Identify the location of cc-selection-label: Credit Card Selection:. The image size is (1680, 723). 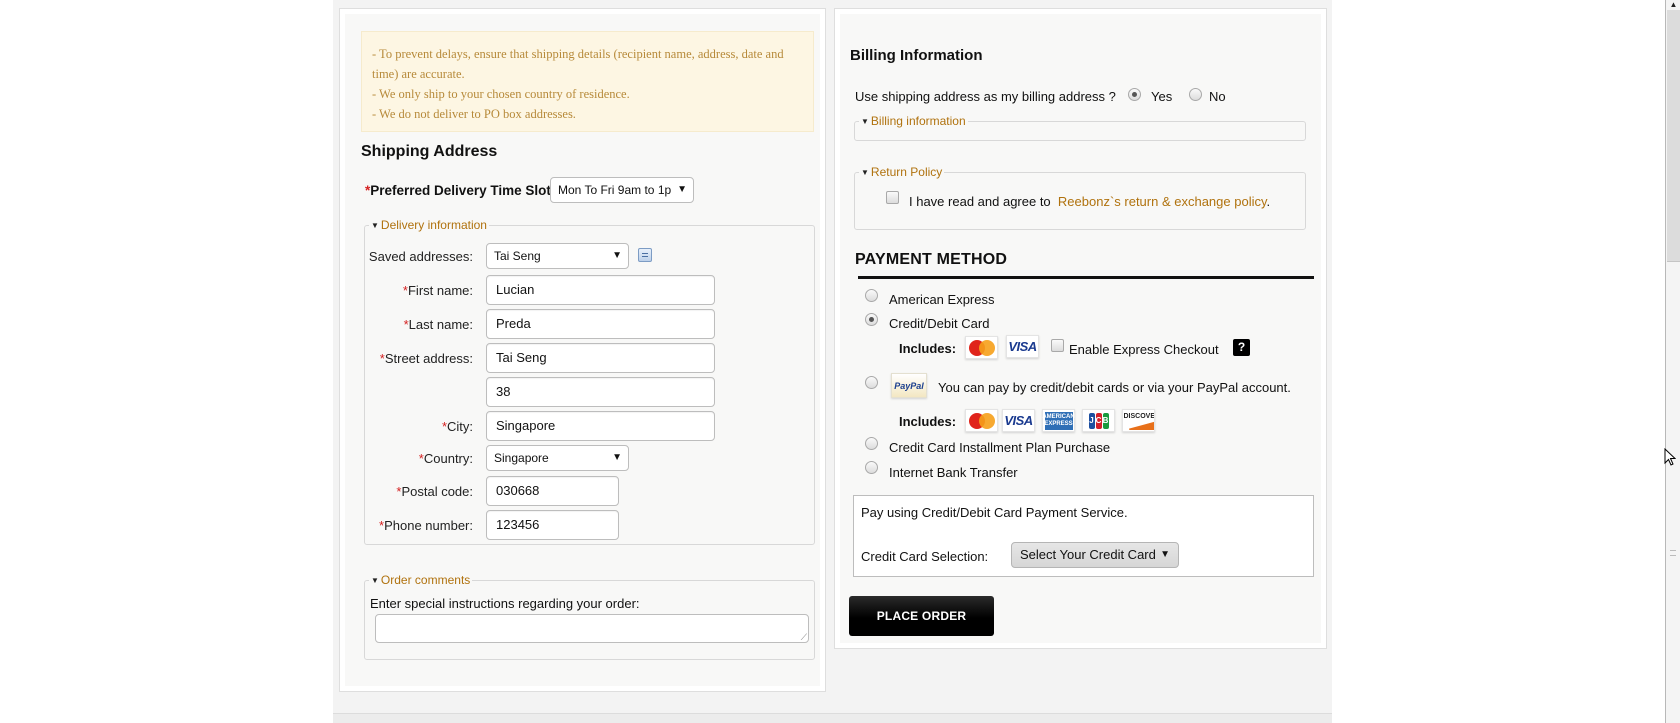
(925, 556).